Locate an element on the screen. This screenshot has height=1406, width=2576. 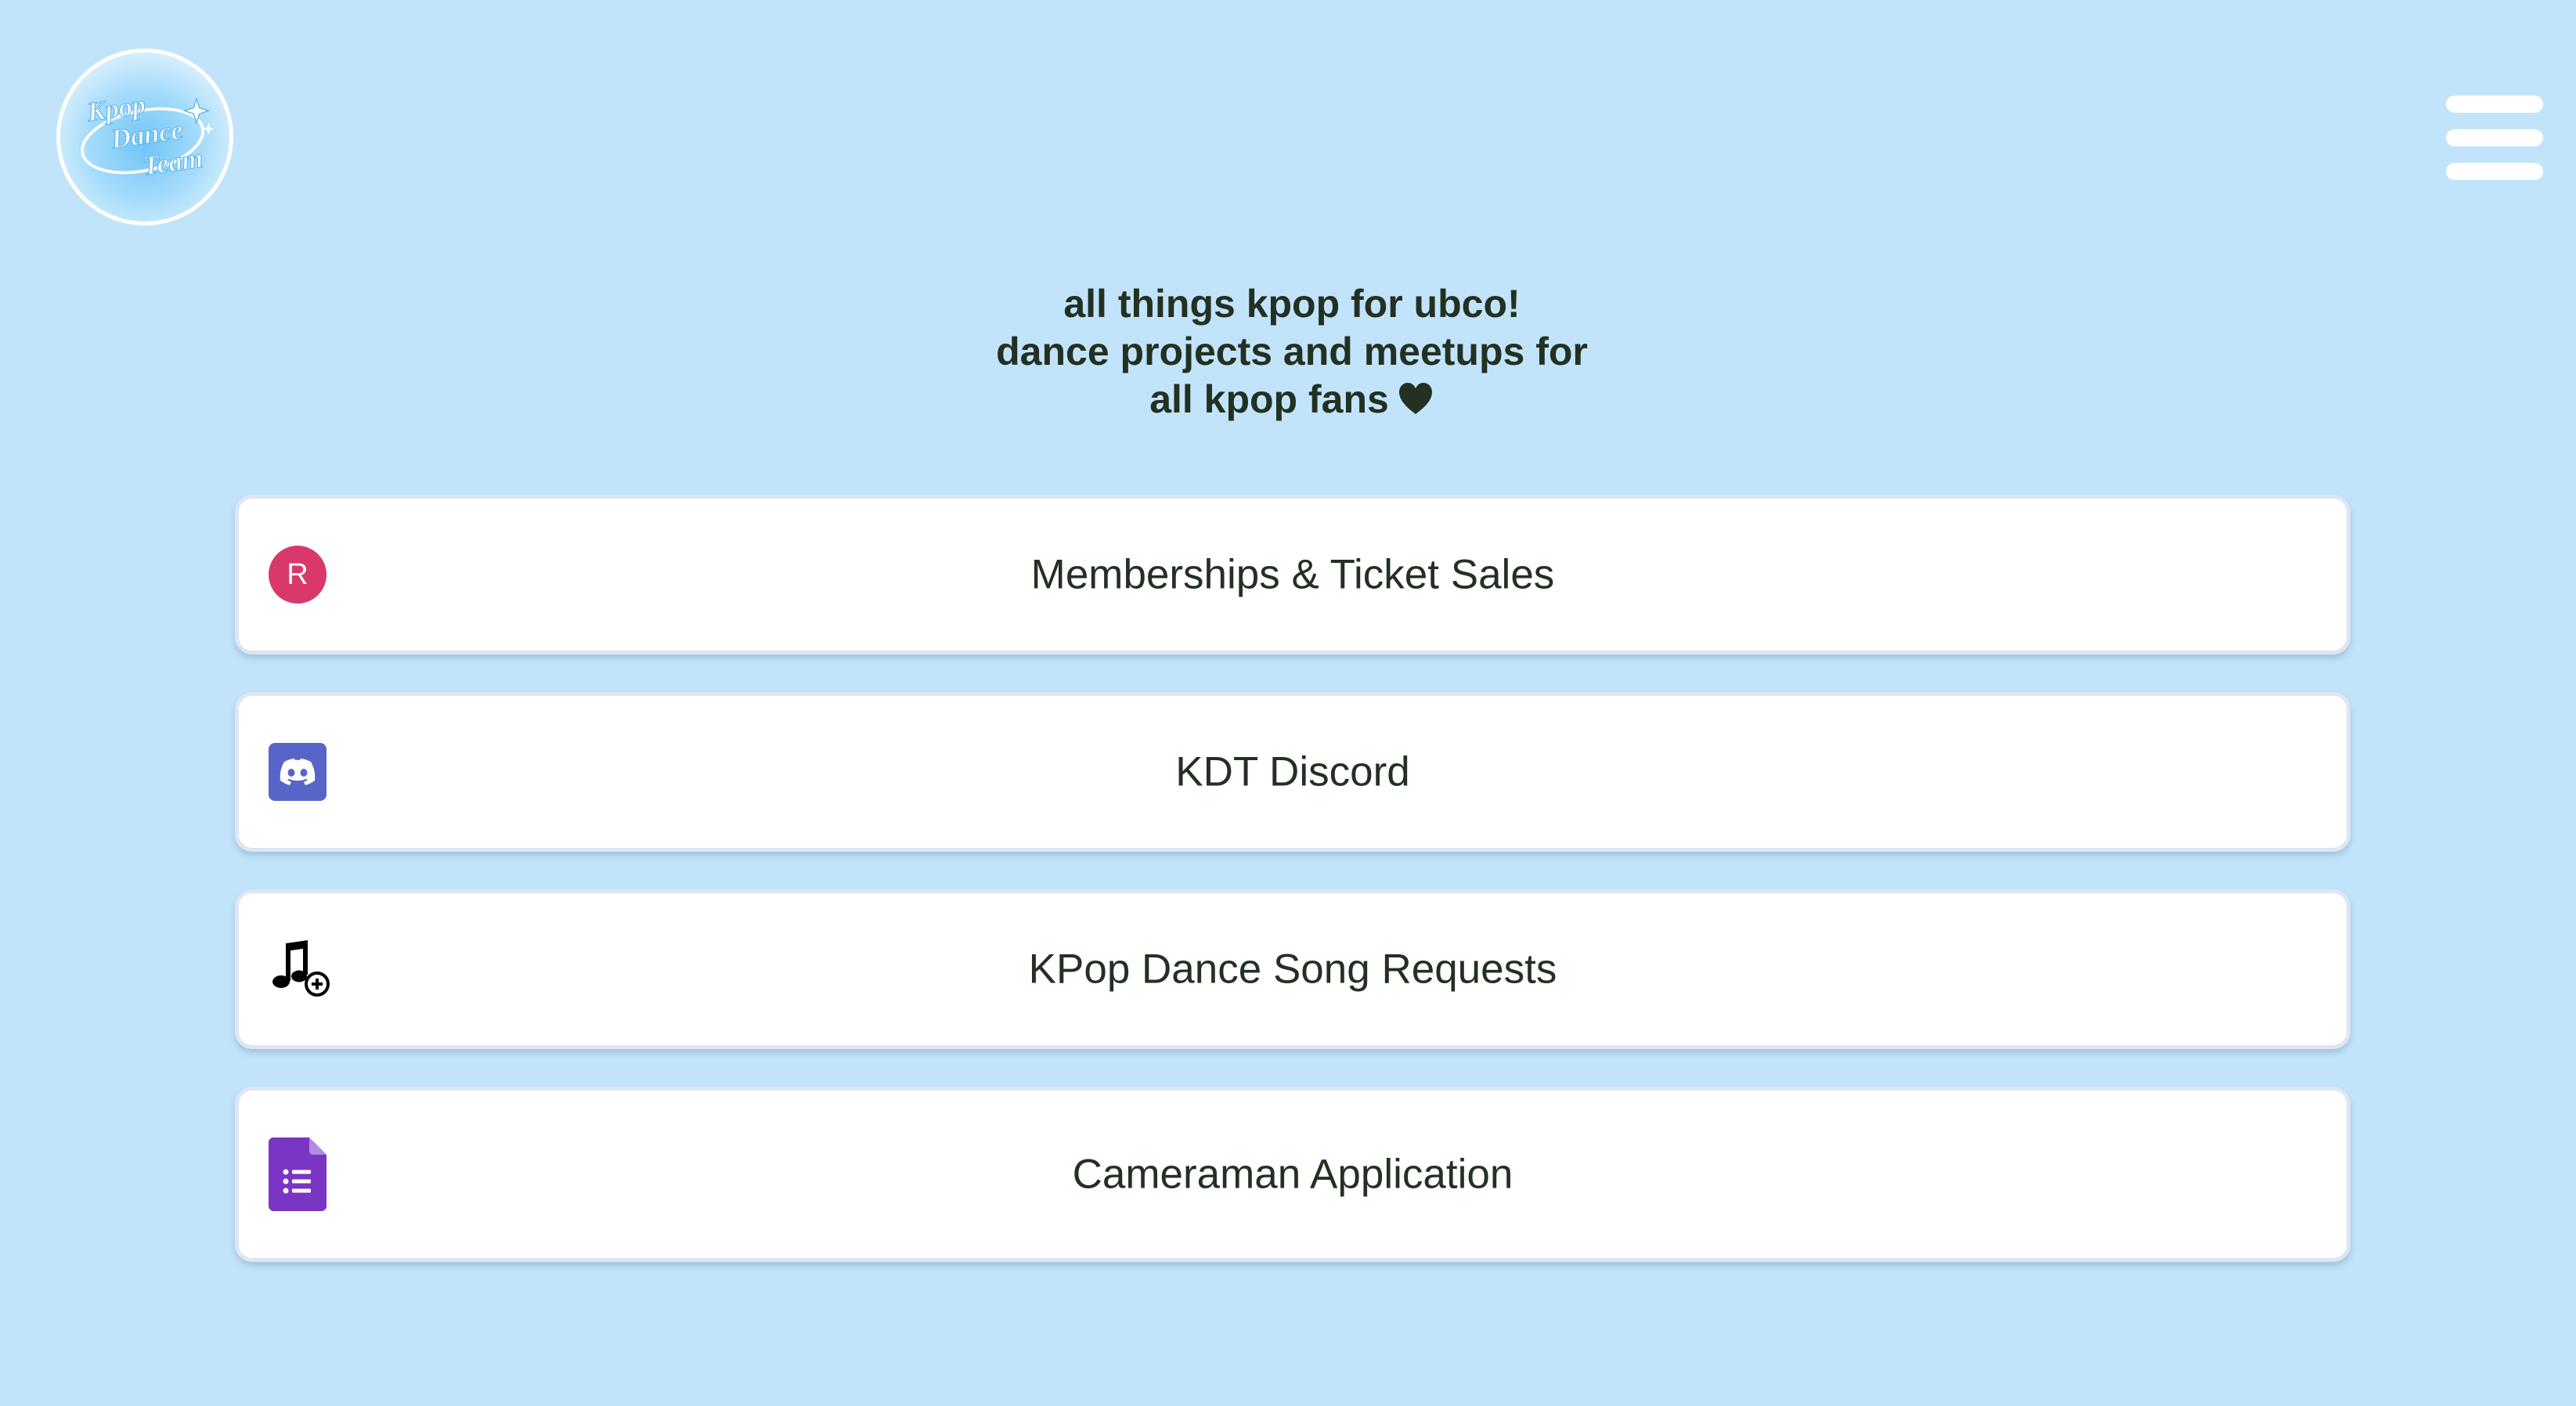
bio-line-2: dance projects and meetups for is located at coordinates (1292, 352).